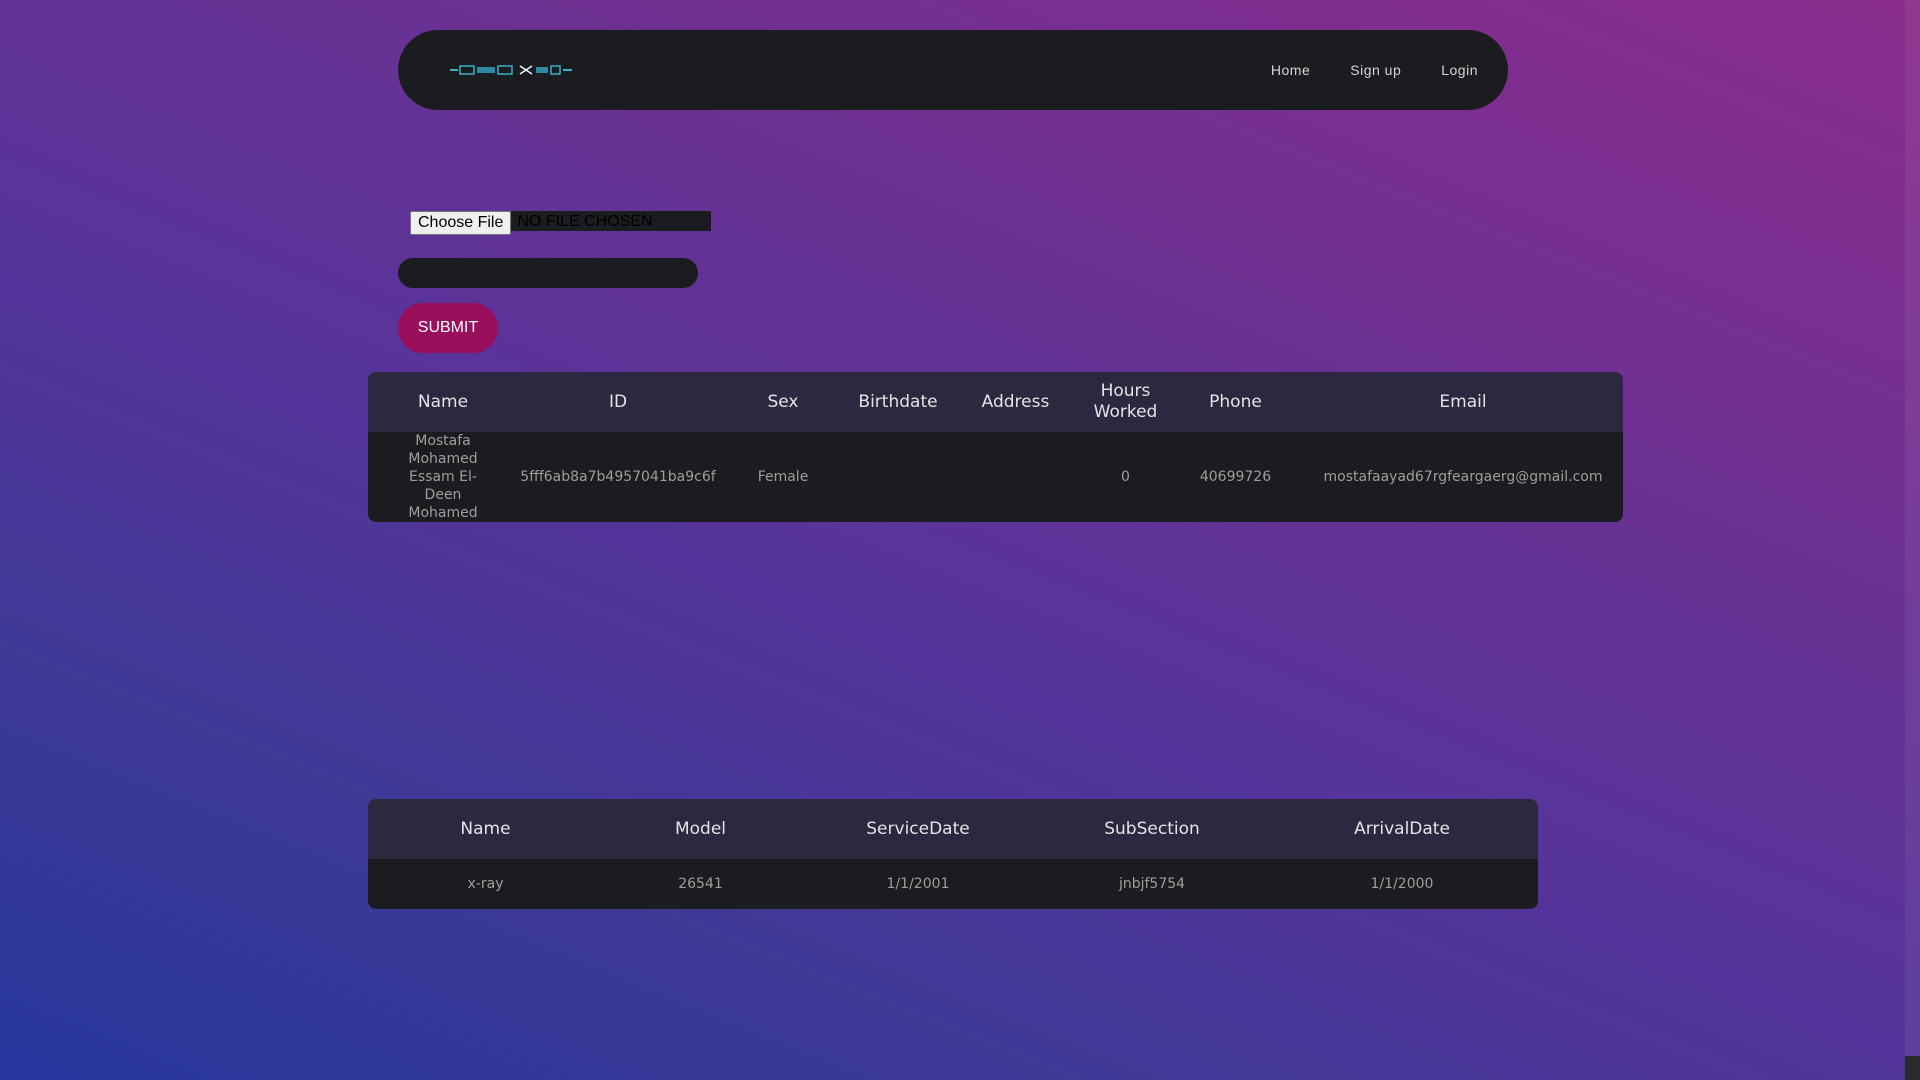 The width and height of the screenshot is (1920, 1080). Describe the element at coordinates (953, 884) in the screenshot. I see `table-row: x-ray 26541 1/1/2001 jnbjf5754 1/1/2000` at that location.